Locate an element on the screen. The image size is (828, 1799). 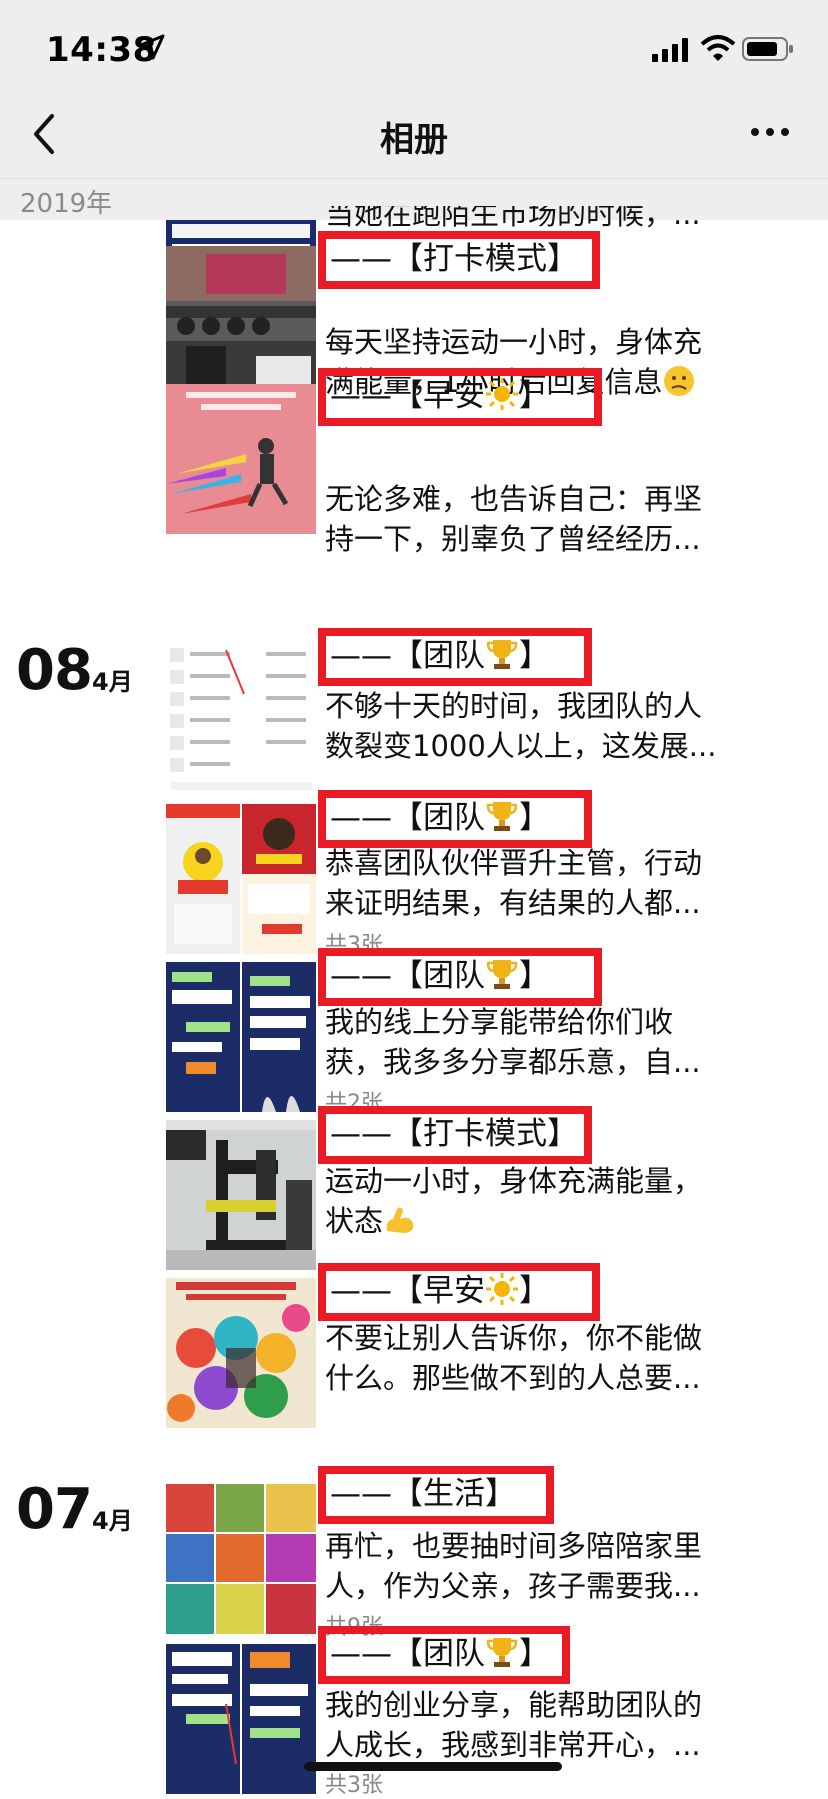
thinking-face-emoji is located at coordinates (679, 381).